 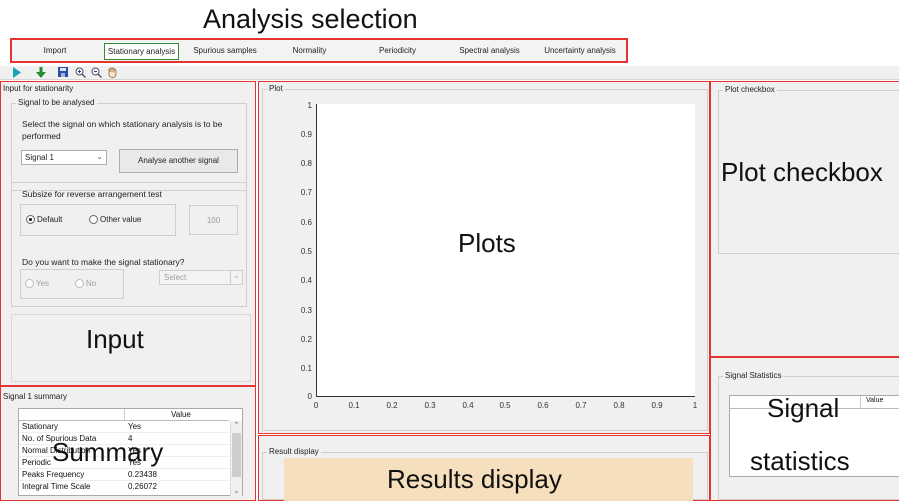 What do you see at coordinates (115, 339) in the screenshot?
I see `input-label: Input` at bounding box center [115, 339].